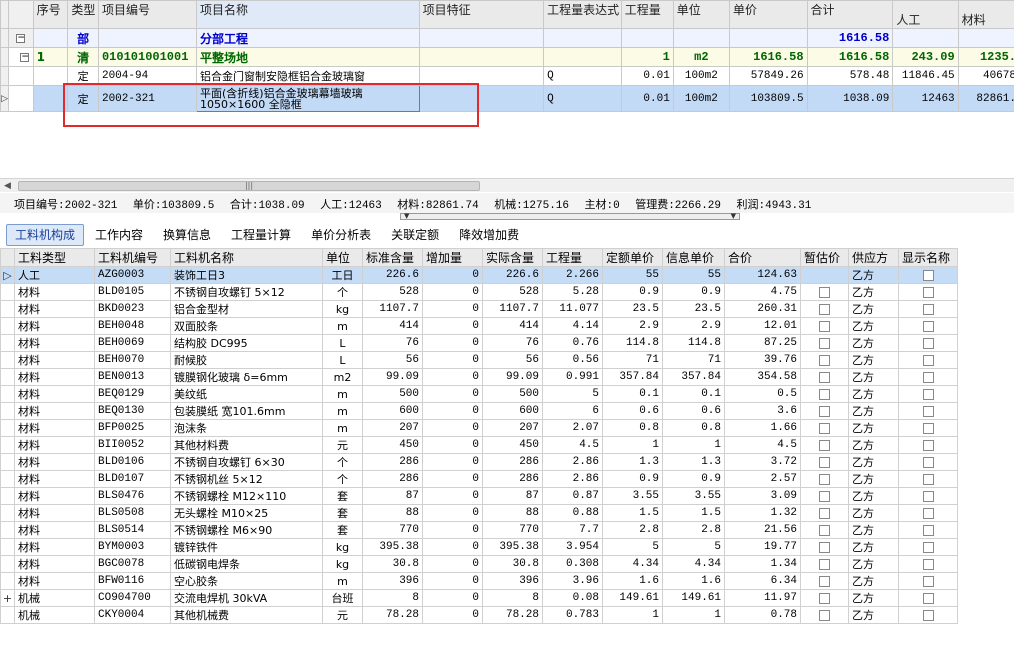  I want to click on table-row: 材料 BFP0025 泡沫条 m 207 0 207 2.07 0.8 0.8 1.66 乙方, so click(479, 428).